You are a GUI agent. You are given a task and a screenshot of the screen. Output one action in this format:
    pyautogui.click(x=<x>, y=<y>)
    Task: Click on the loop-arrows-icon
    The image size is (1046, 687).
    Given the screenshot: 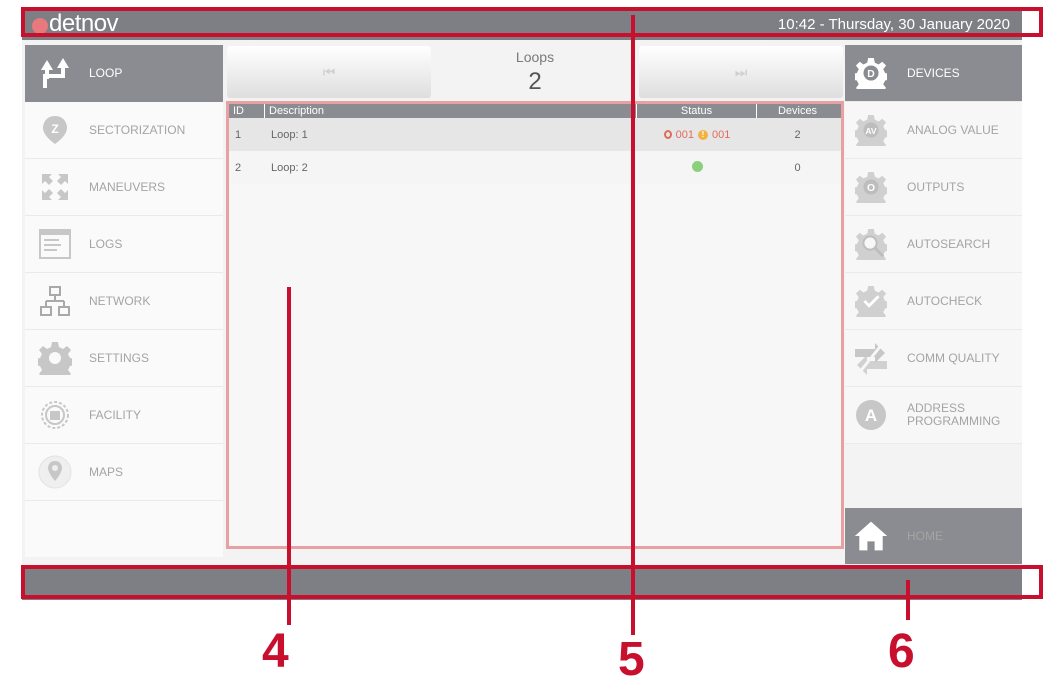 What is the action you would take?
    pyautogui.click(x=55, y=73)
    